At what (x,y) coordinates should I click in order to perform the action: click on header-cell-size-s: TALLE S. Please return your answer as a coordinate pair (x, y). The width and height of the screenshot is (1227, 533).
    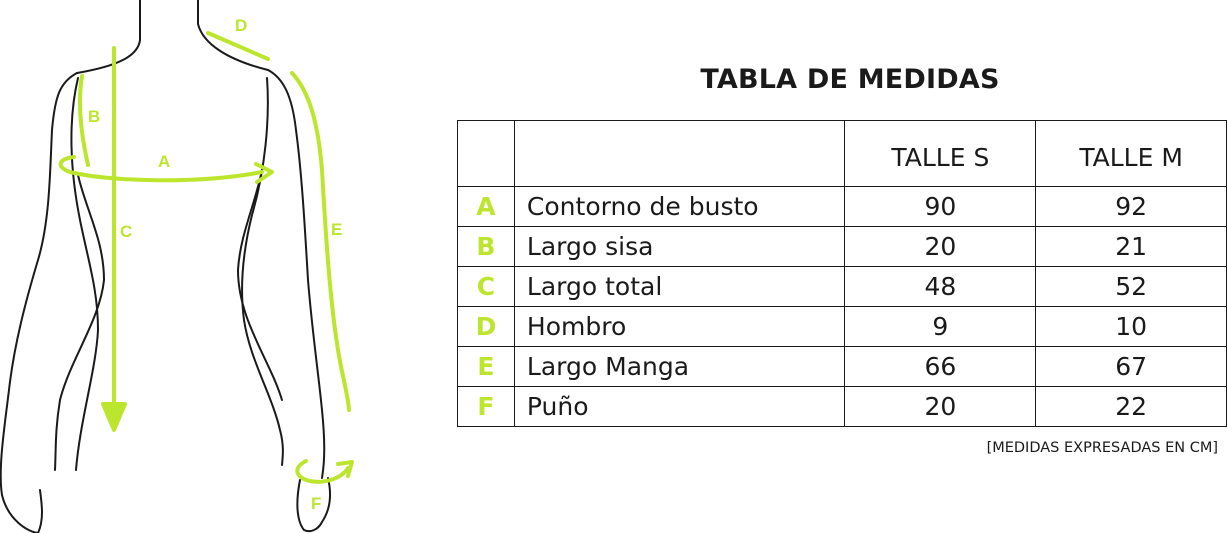
    Looking at the image, I should click on (940, 153).